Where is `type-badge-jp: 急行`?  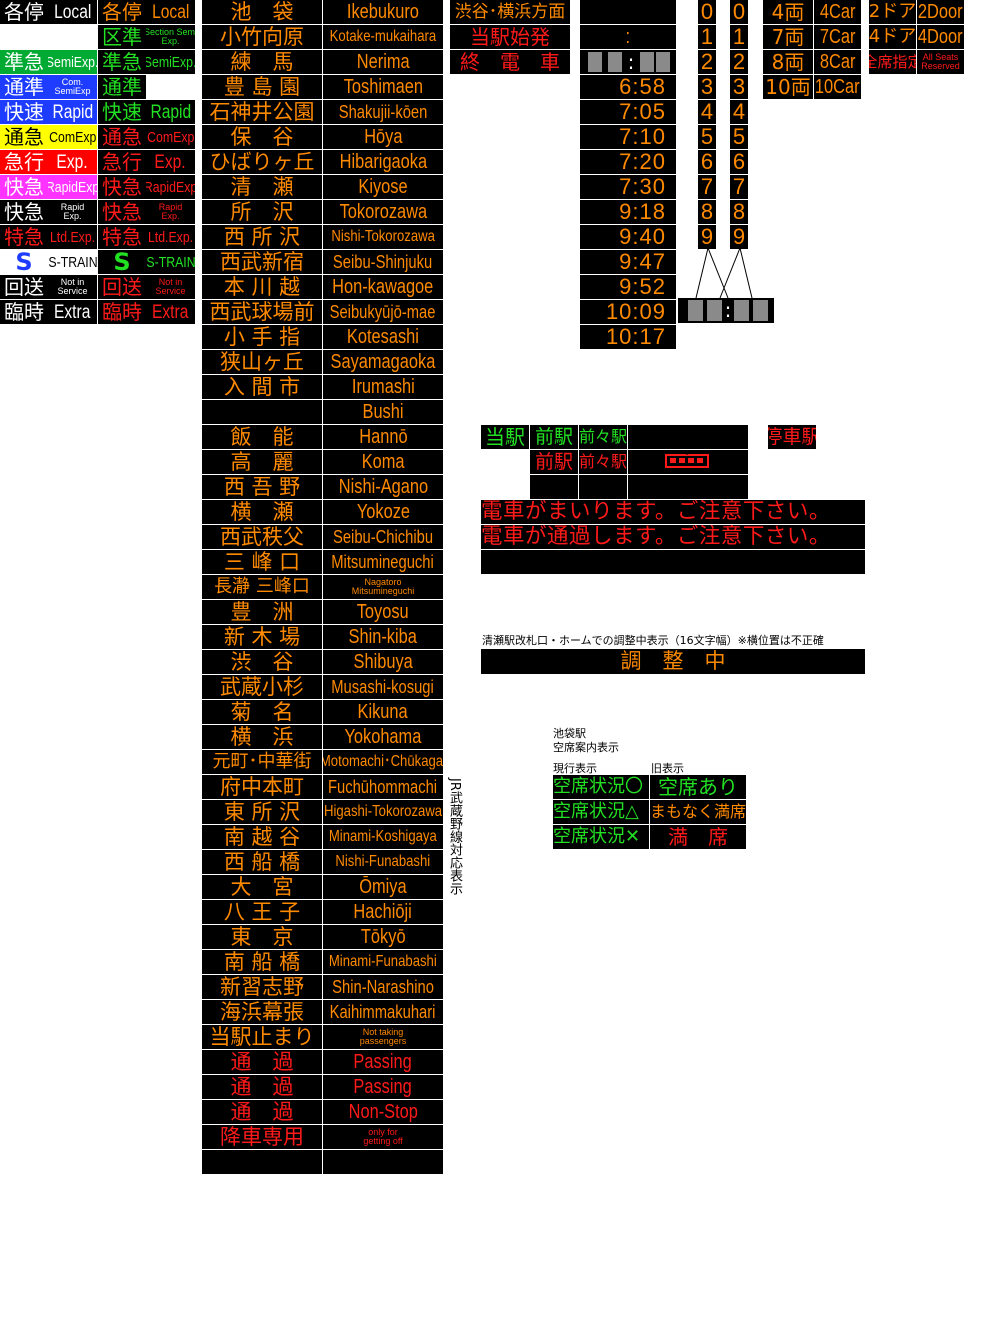
type-badge-jp: 急行 is located at coordinates (24, 162).